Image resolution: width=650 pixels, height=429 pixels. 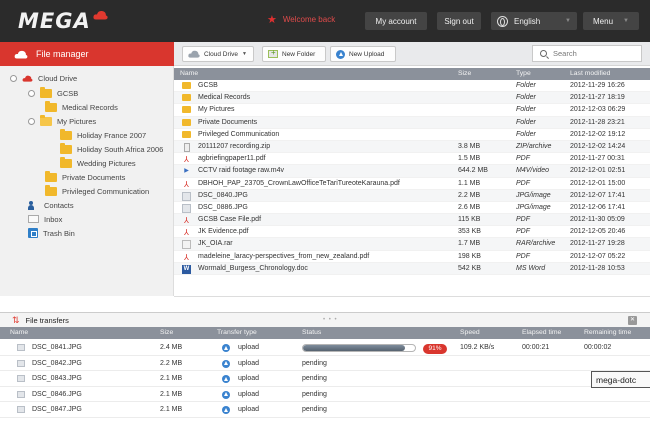 I want to click on column-type: Type, so click(x=523, y=73).